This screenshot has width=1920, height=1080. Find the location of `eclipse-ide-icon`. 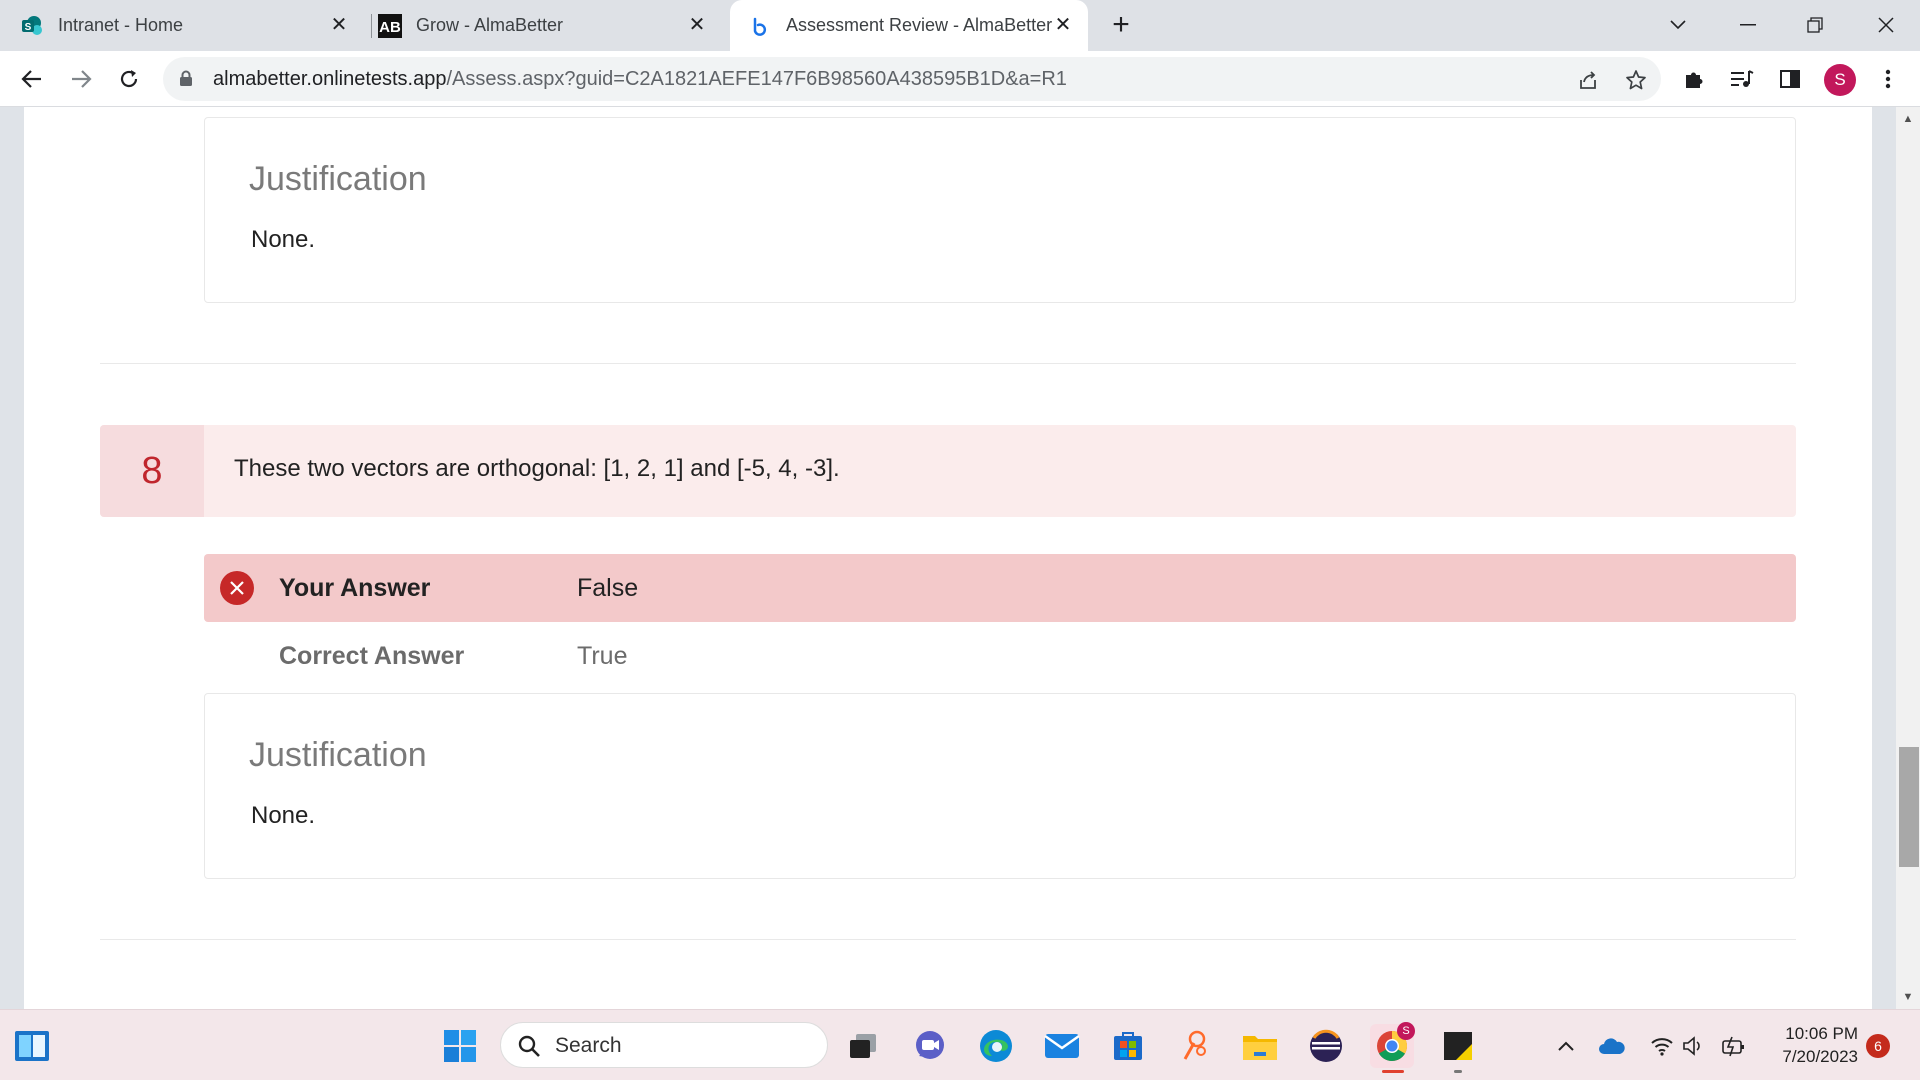

eclipse-ide-icon is located at coordinates (1326, 1046).